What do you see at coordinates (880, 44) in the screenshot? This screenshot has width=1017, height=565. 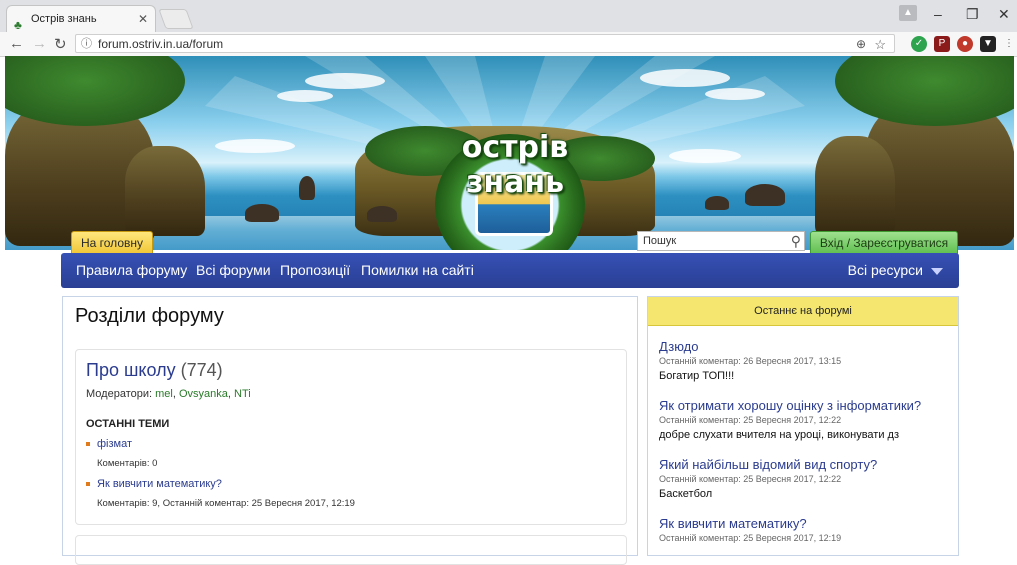 I see `bookmark-star-icon: ☆` at bounding box center [880, 44].